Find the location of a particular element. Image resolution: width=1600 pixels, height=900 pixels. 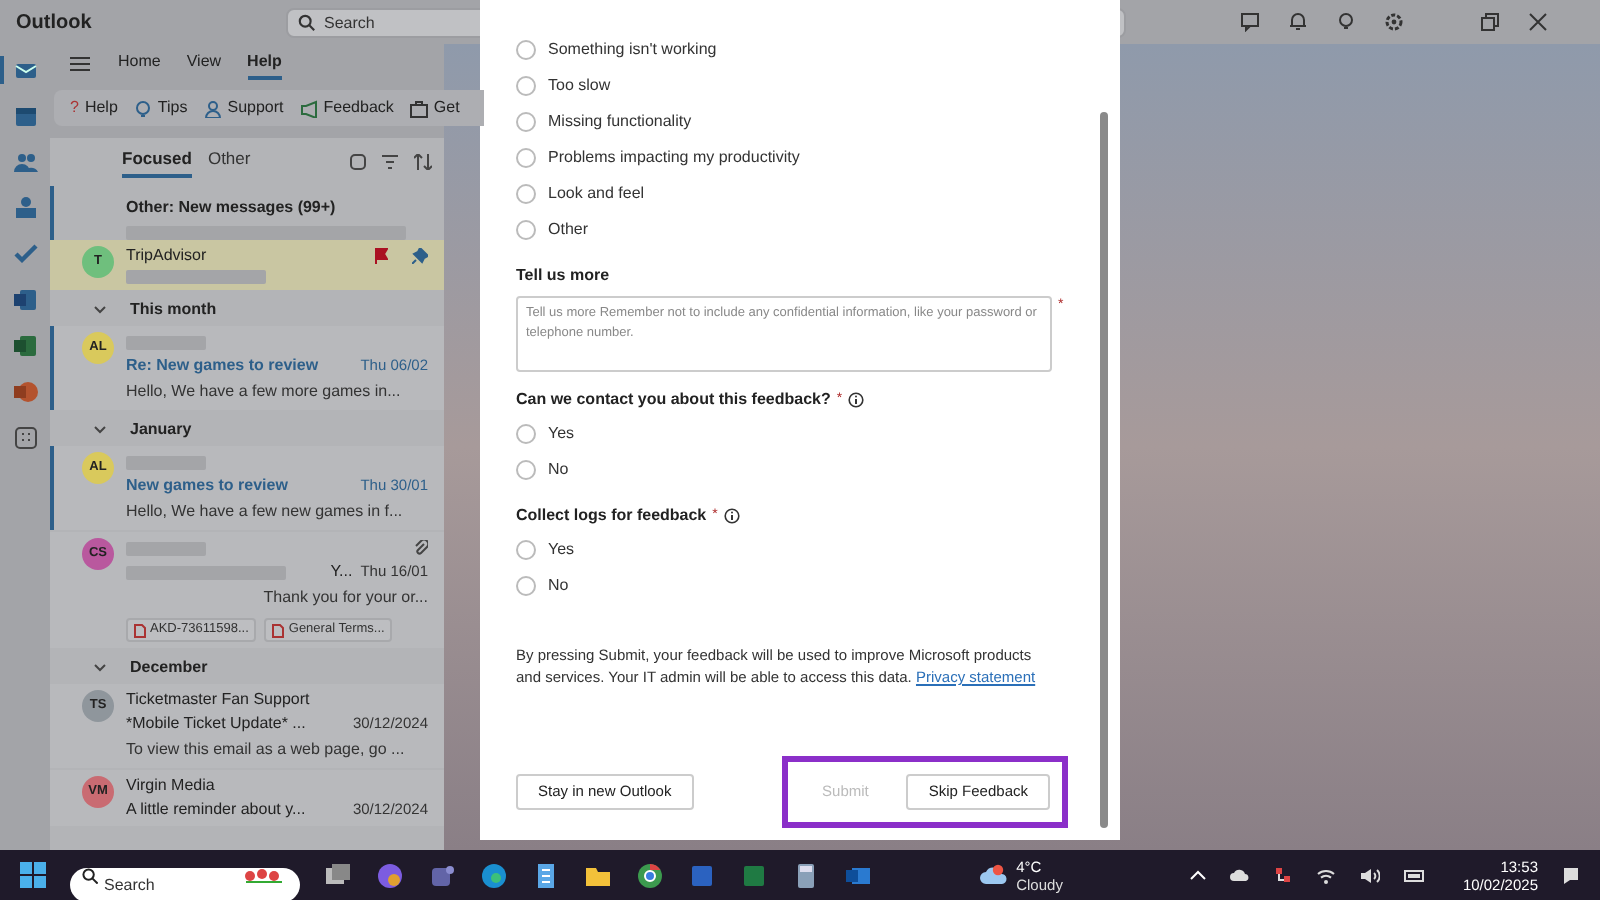

app-title: Outlook is located at coordinates (55, 23).